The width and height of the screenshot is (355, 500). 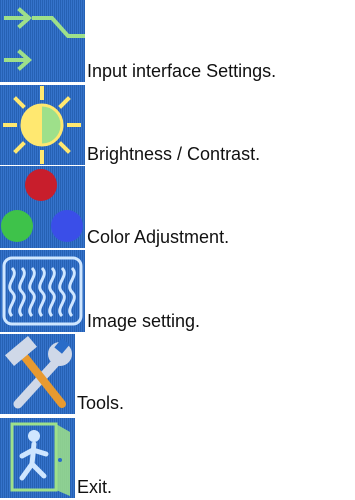 What do you see at coordinates (144, 321) in the screenshot?
I see `menu-item-label: Image setting.` at bounding box center [144, 321].